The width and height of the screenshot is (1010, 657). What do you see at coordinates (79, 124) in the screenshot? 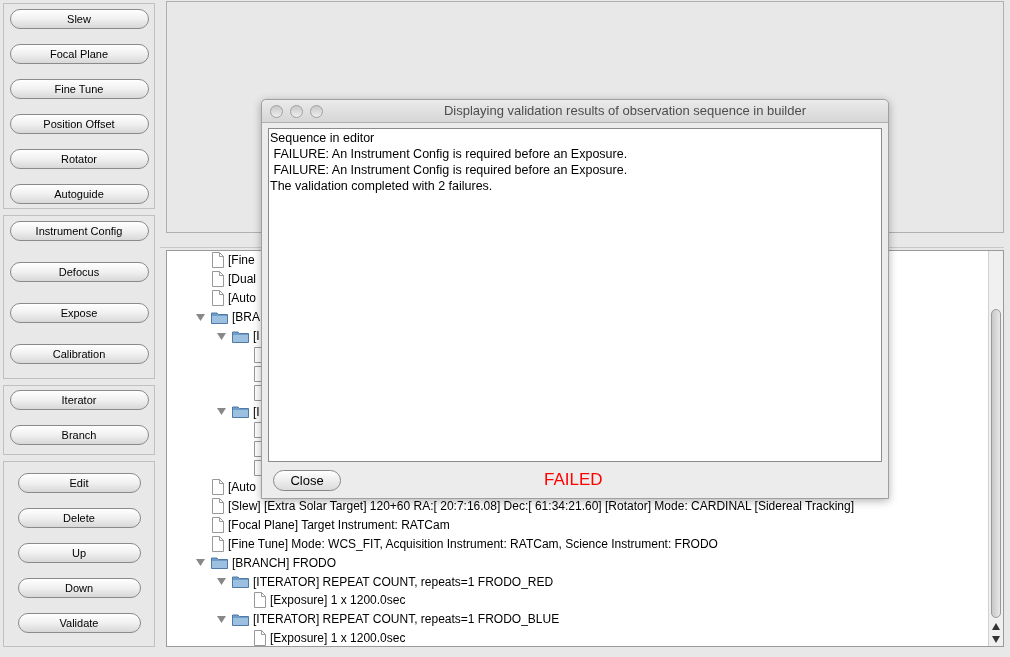
I see `toolbar-button: Position Offset` at bounding box center [79, 124].